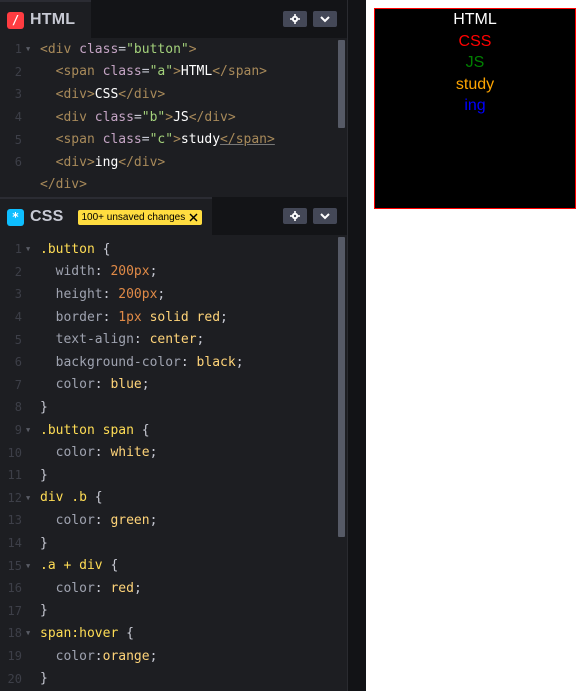  What do you see at coordinates (126, 385) in the screenshot?
I see `code-token: blue` at bounding box center [126, 385].